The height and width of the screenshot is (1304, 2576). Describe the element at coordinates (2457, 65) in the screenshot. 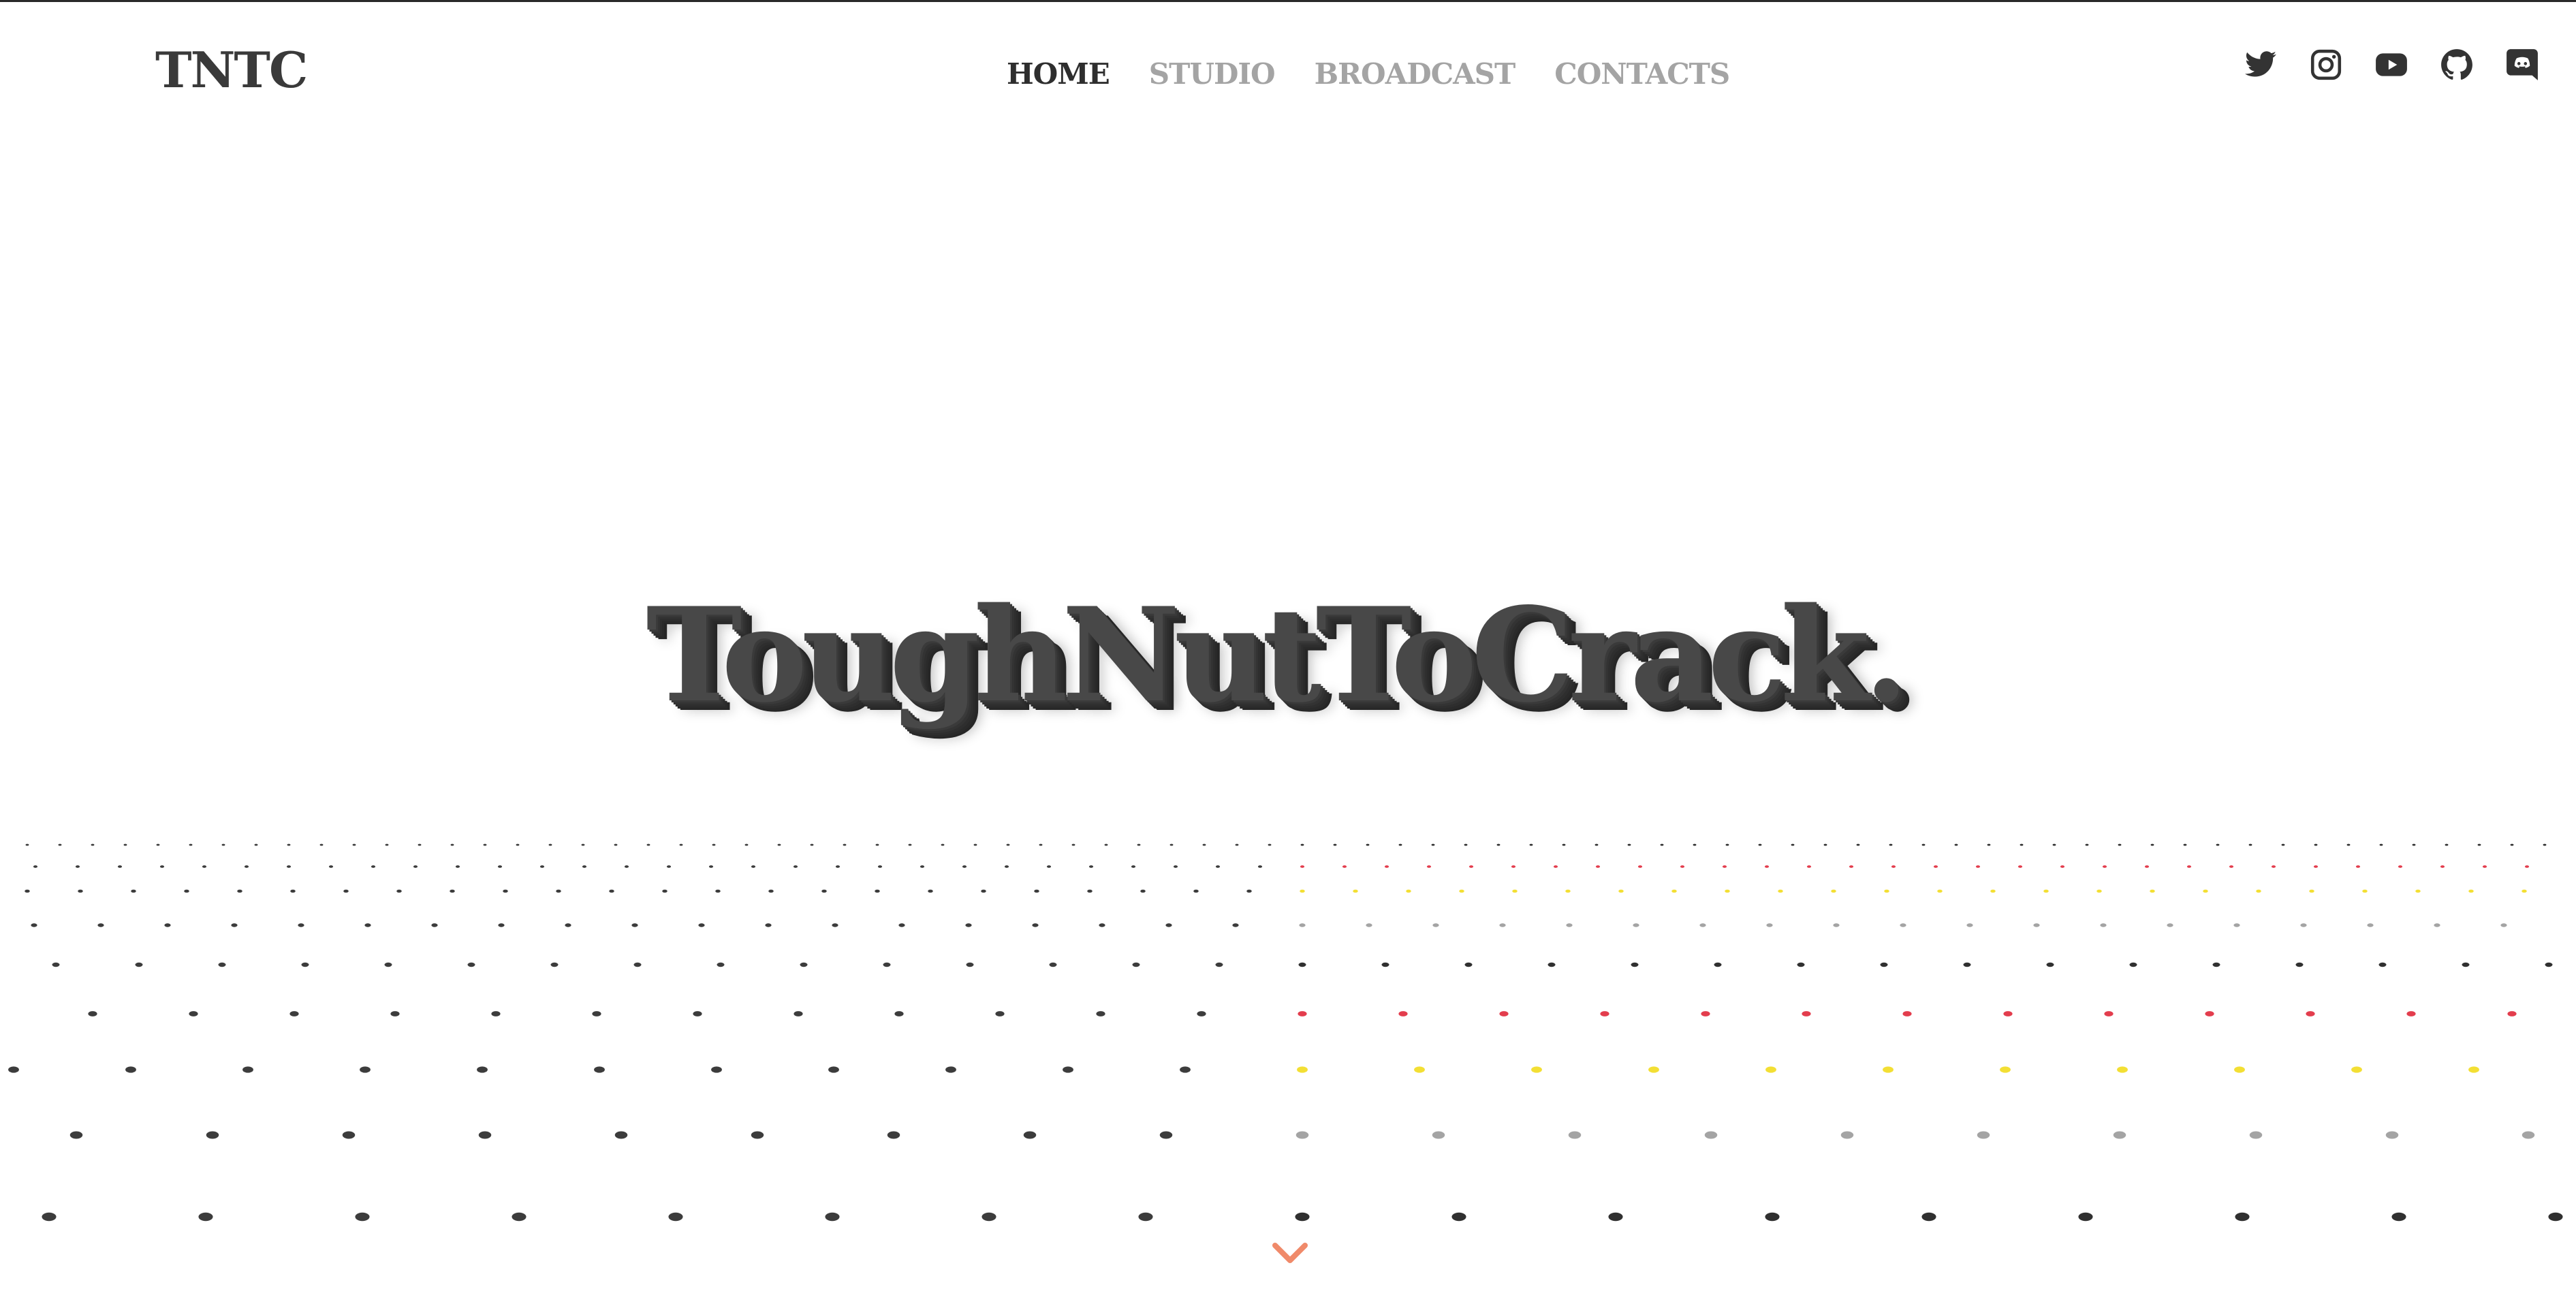

I see `github-icon` at that location.